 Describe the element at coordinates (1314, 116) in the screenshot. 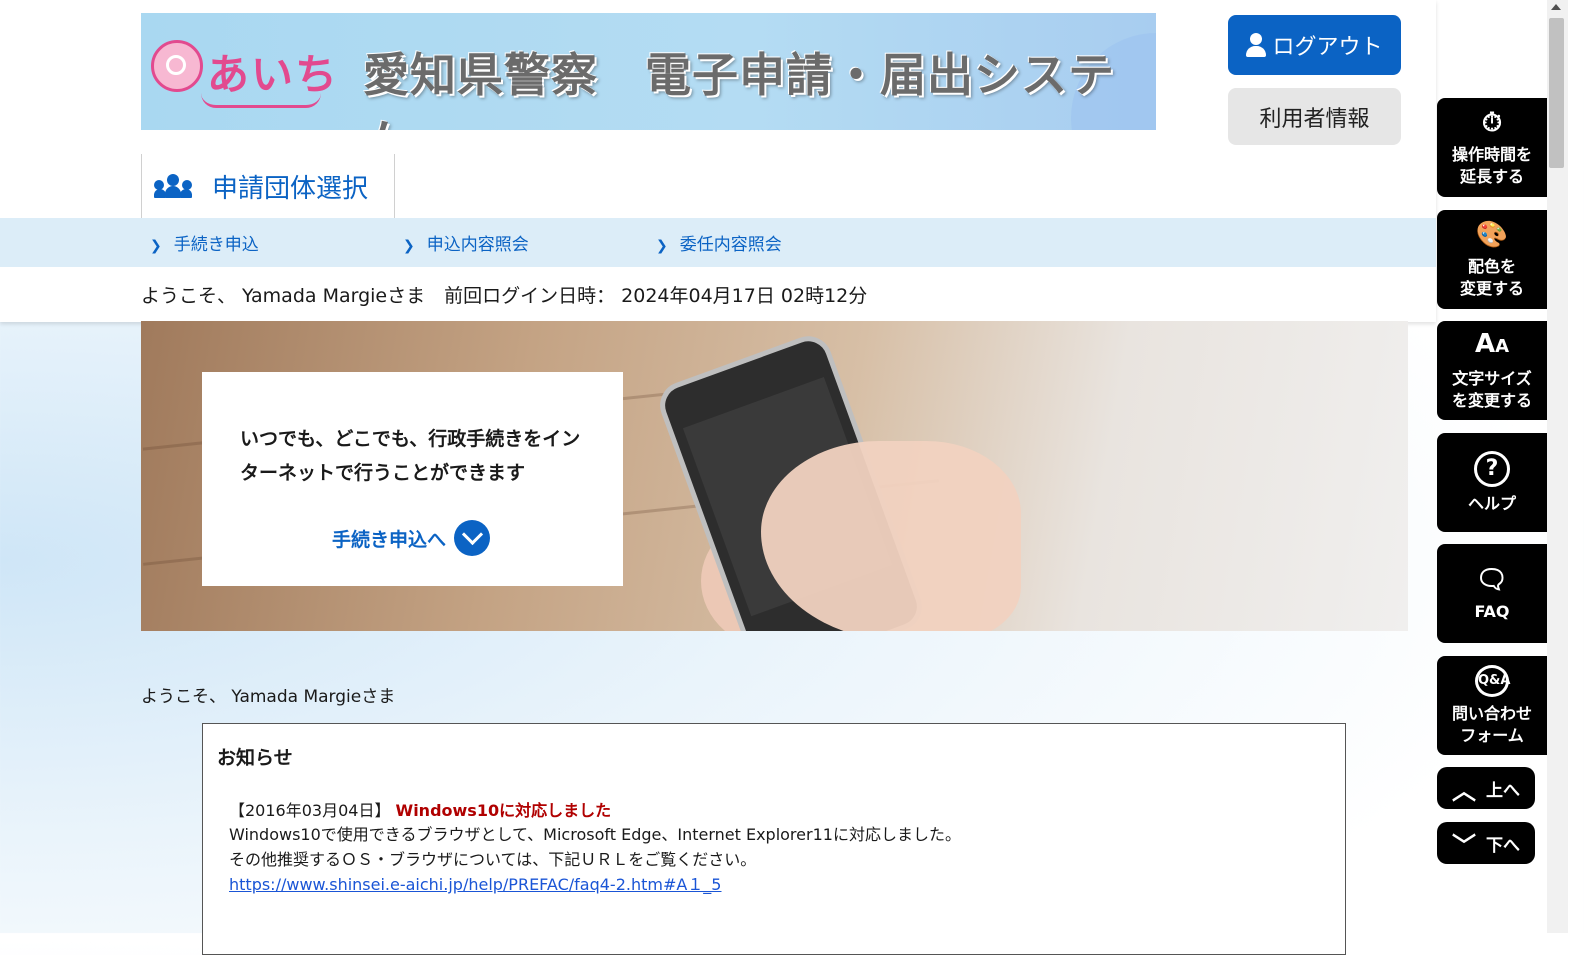

I see `user-info-button: 利用者情報` at that location.